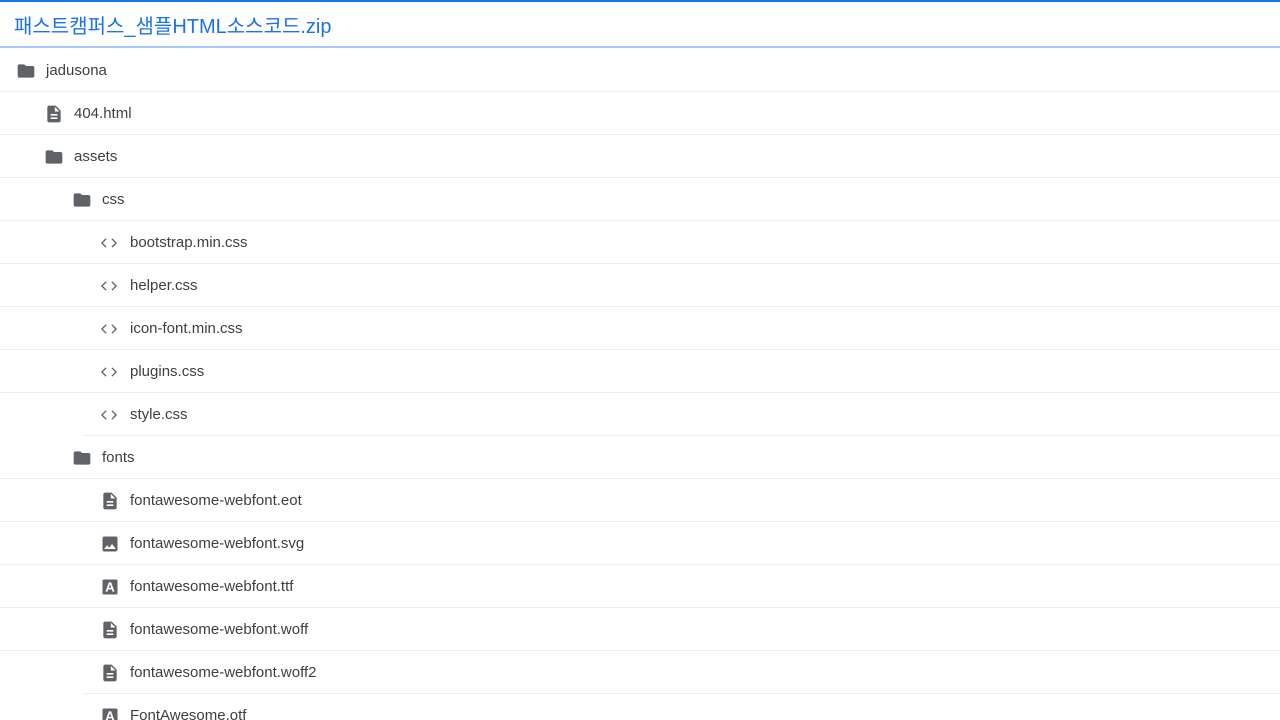 This screenshot has width=1280, height=720. I want to click on tree-file-row: FontAwesome.otf, so click(640, 707).